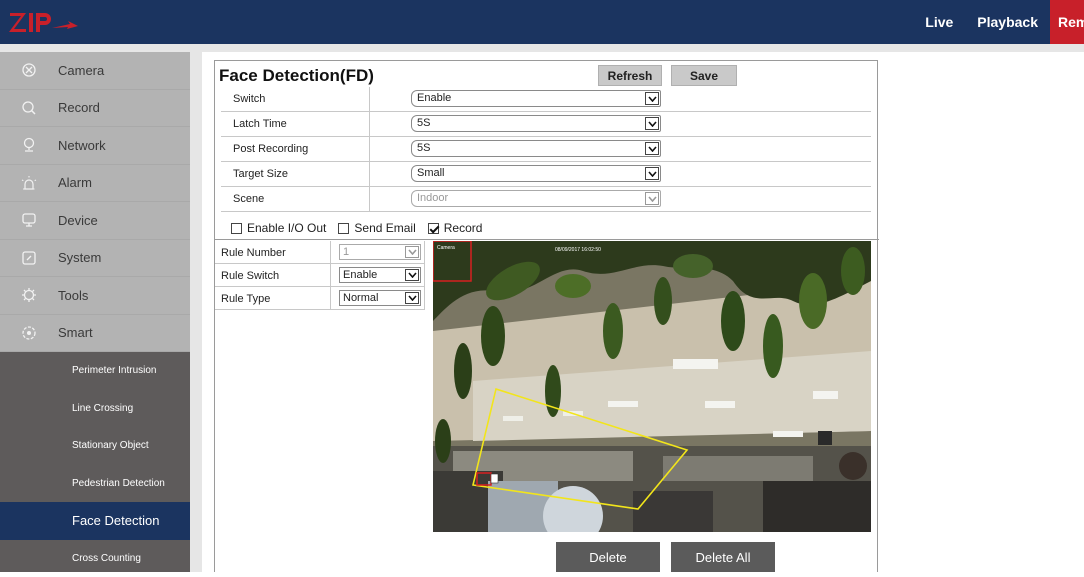 This screenshot has height=577, width=1084. Describe the element at coordinates (260, 174) in the screenshot. I see `target-size-label: Target Size` at that location.